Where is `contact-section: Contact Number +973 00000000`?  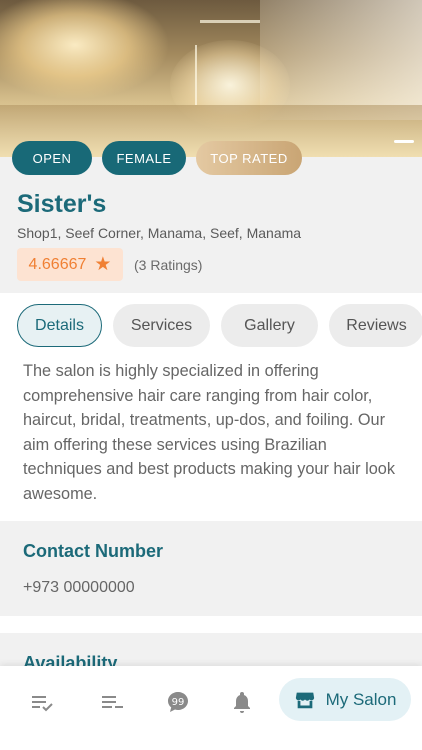
contact-section: Contact Number +973 00000000 is located at coordinates (211, 568).